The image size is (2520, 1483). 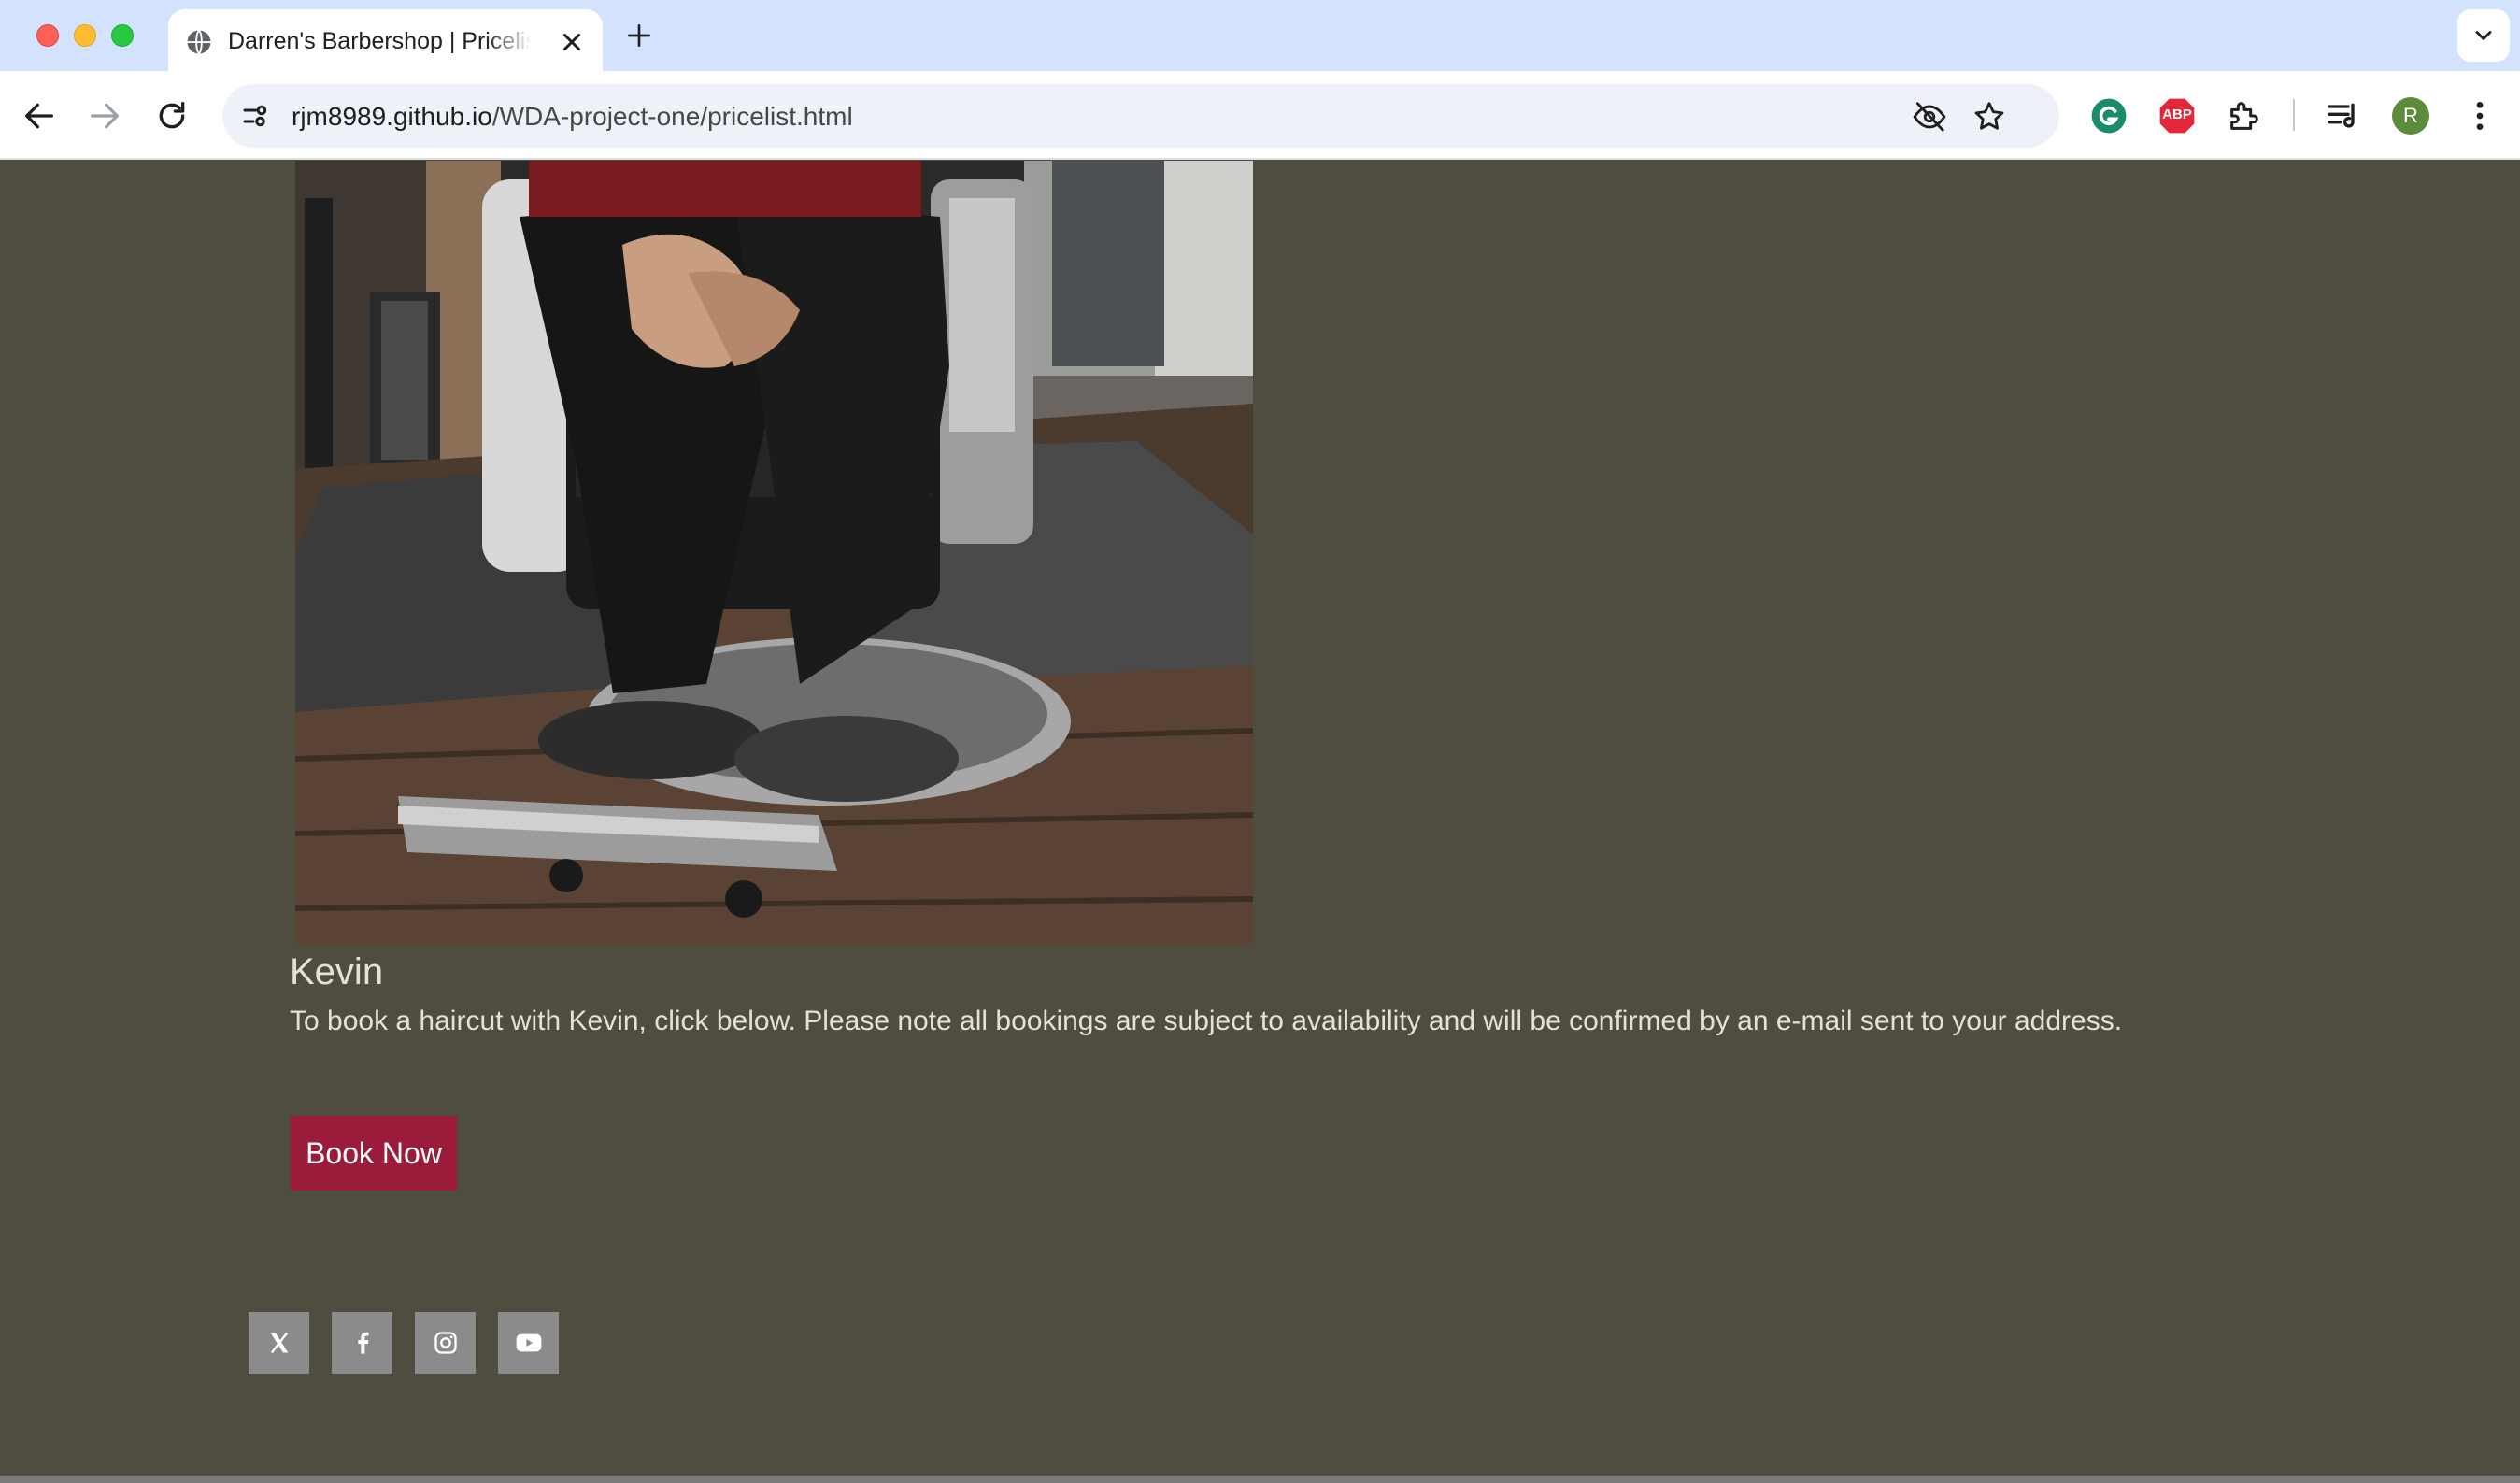 I want to click on adblock-plus-icon: ABP, so click(x=2177, y=116).